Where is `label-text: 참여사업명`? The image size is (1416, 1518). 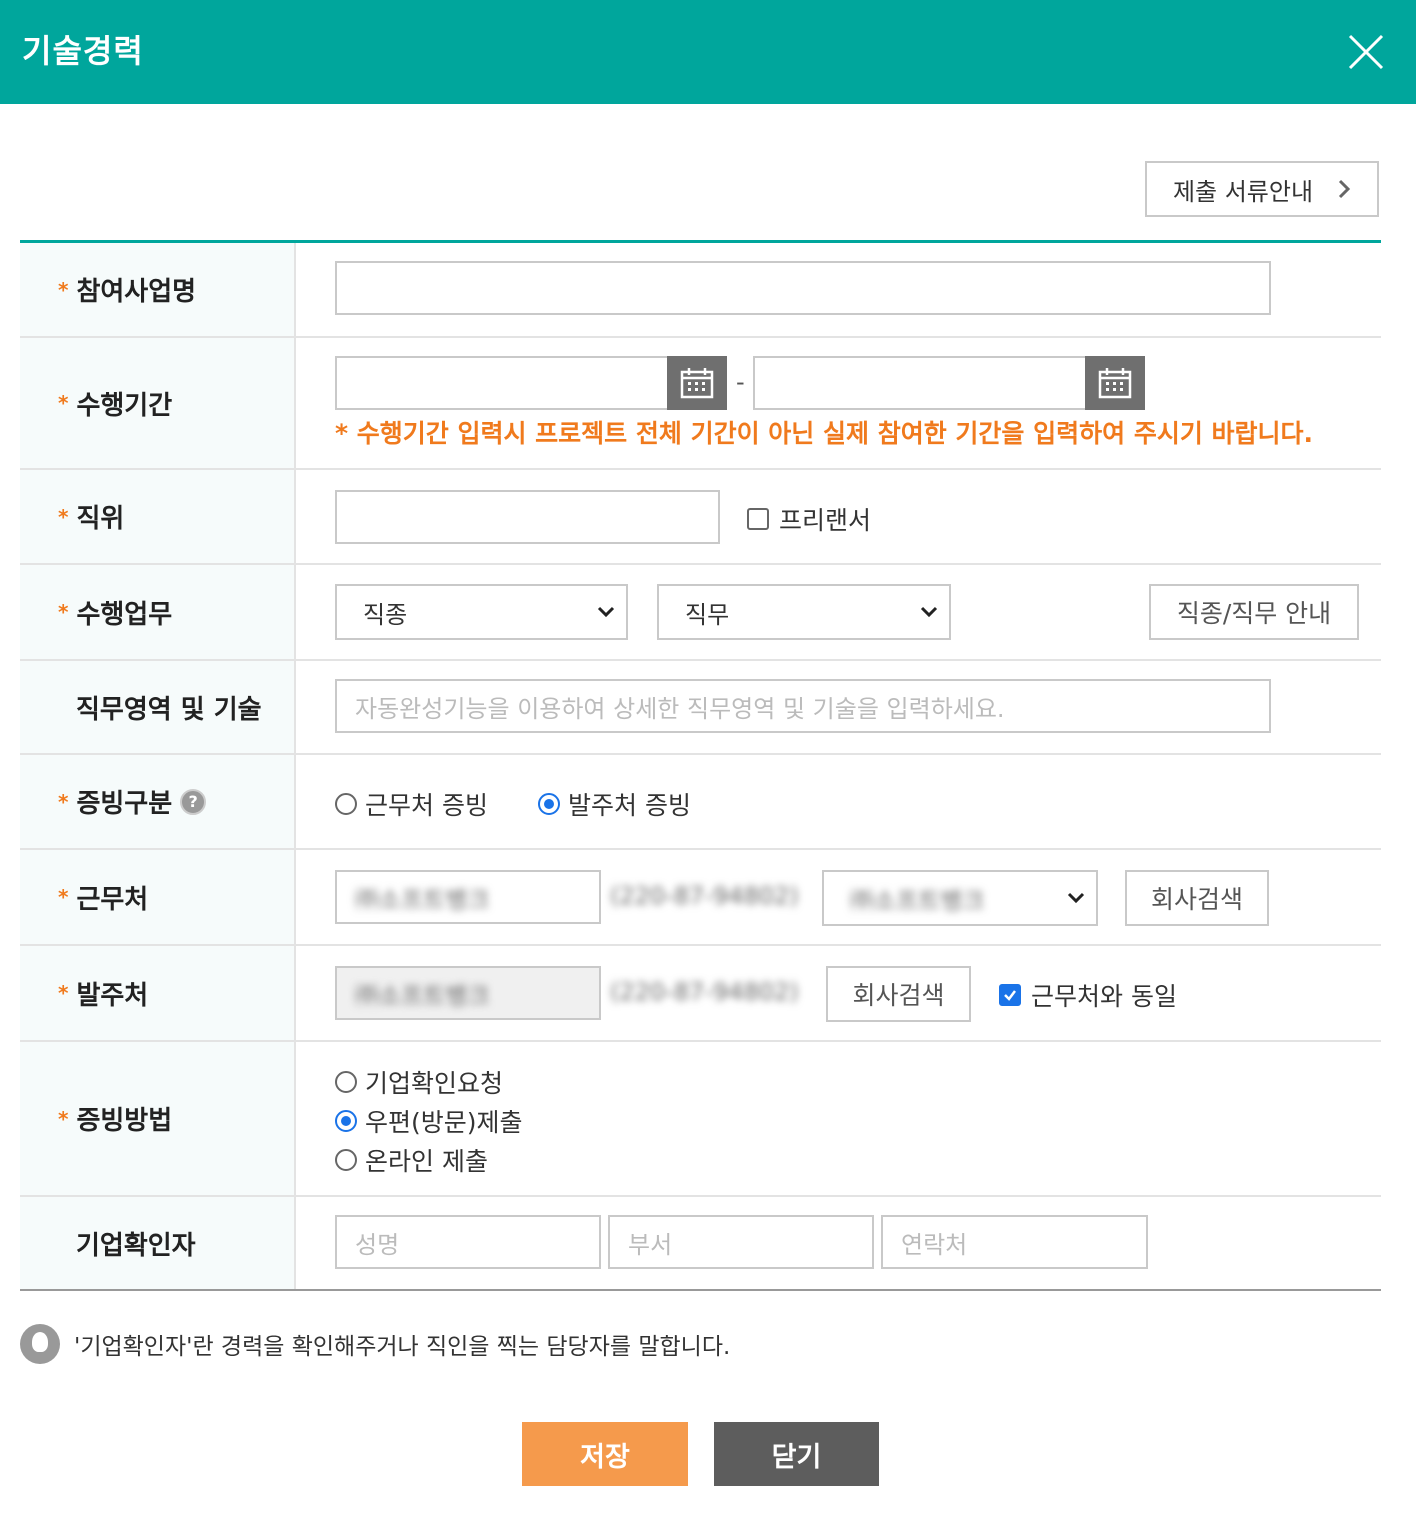 label-text: 참여사업명 is located at coordinates (136, 292).